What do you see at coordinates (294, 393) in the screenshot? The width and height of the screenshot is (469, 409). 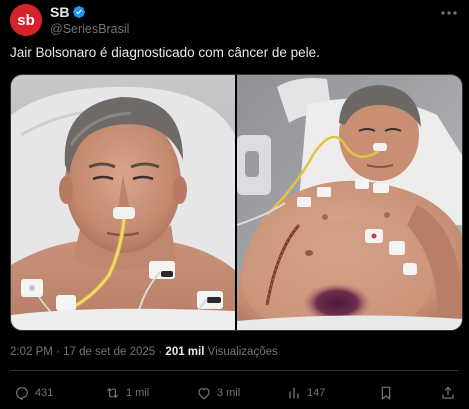 I see `views-icon` at bounding box center [294, 393].